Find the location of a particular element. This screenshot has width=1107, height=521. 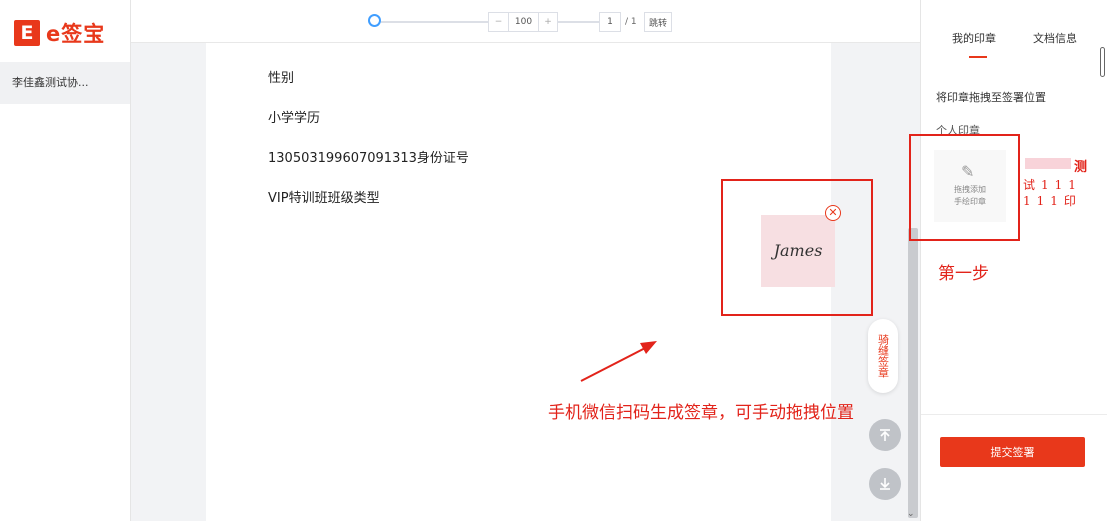

zoom-slider-thumb is located at coordinates (374, 20).